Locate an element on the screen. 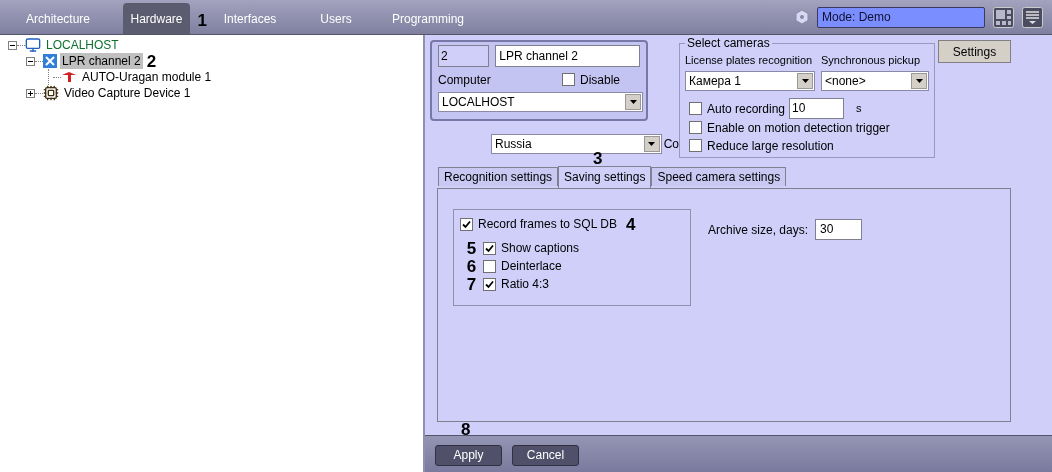 This screenshot has width=1052, height=472. pickup-dropdown: <none> is located at coordinates (875, 80).